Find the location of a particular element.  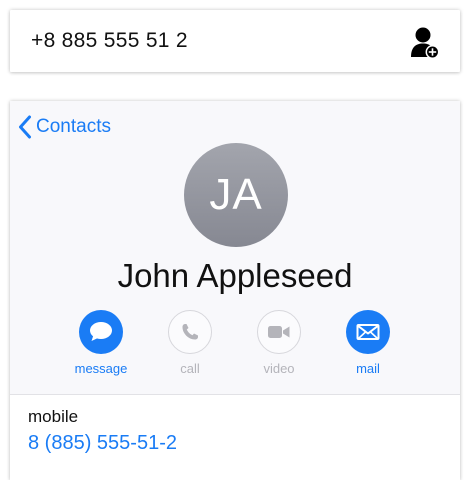

envelope-icon is located at coordinates (368, 332).